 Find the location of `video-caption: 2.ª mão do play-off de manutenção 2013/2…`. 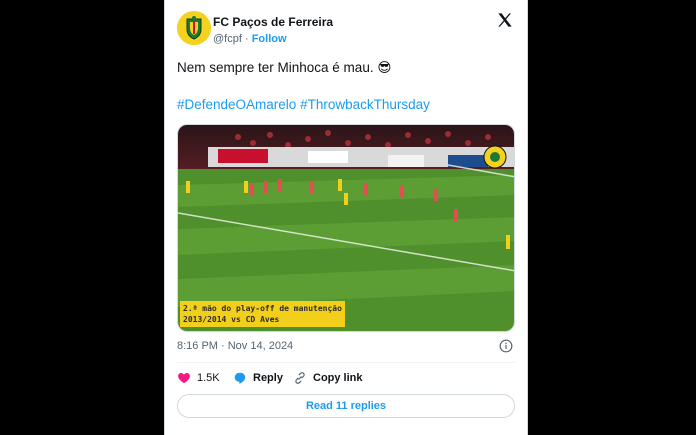

video-caption: 2.ª mão do play-off de manutenção 2013/2… is located at coordinates (262, 314).